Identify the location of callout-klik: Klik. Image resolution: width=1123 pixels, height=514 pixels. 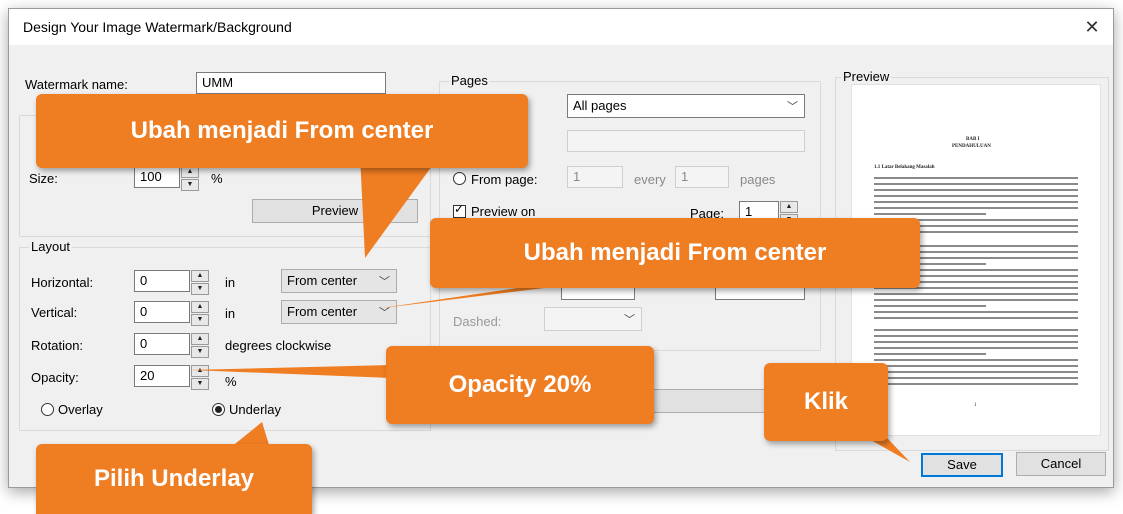
(826, 402).